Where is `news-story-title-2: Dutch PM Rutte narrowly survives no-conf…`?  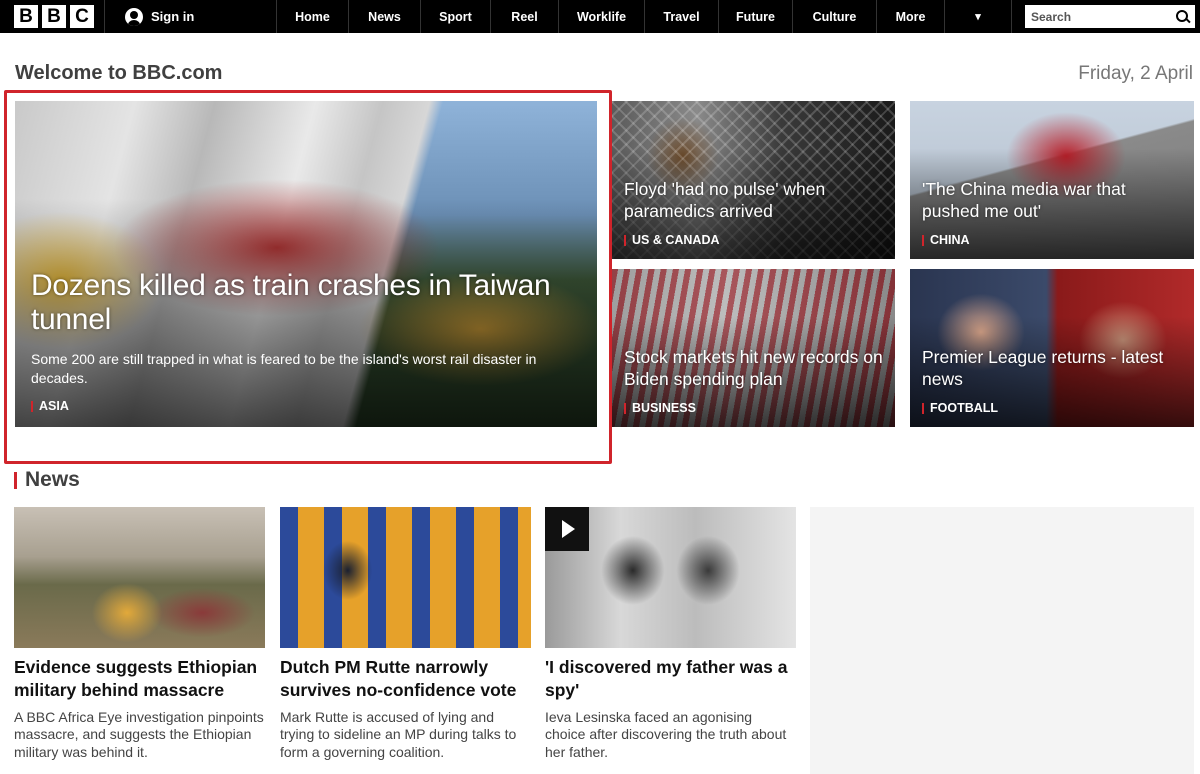
news-story-title-2: Dutch PM Rutte narrowly survives no-conf… is located at coordinates (405, 679).